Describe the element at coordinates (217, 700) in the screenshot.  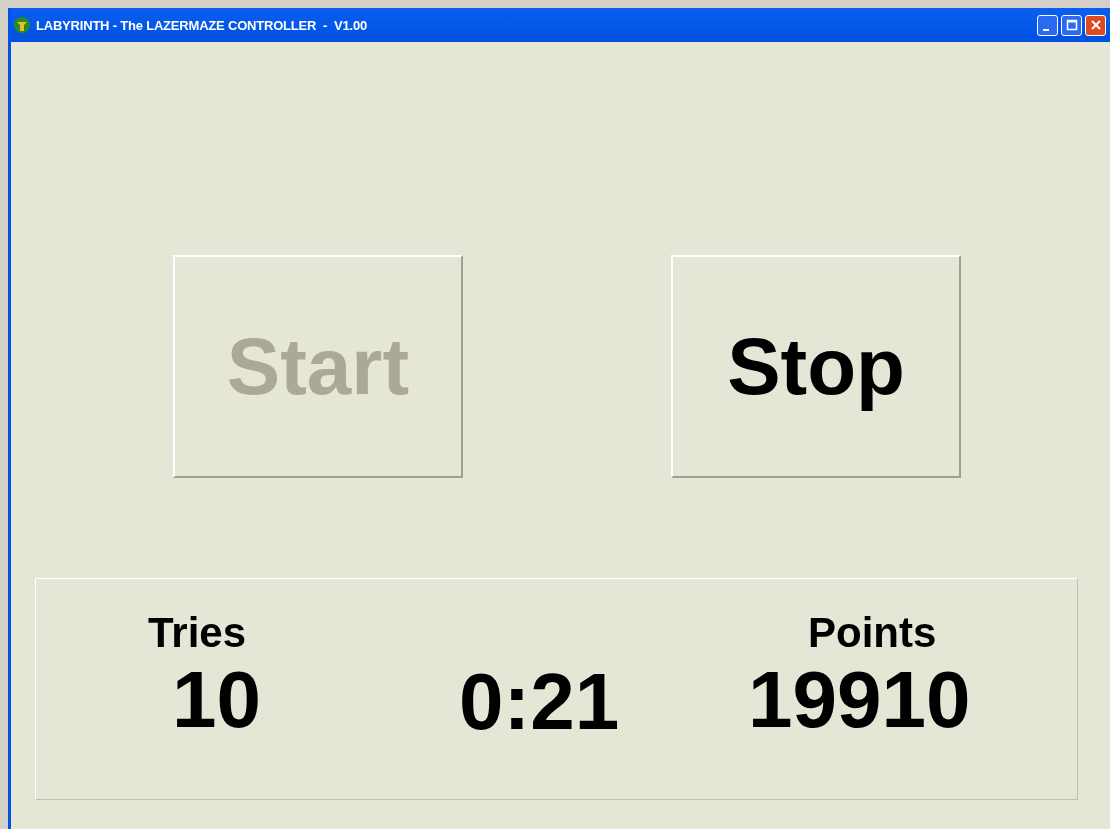
I see `tries-value: 10` at that location.